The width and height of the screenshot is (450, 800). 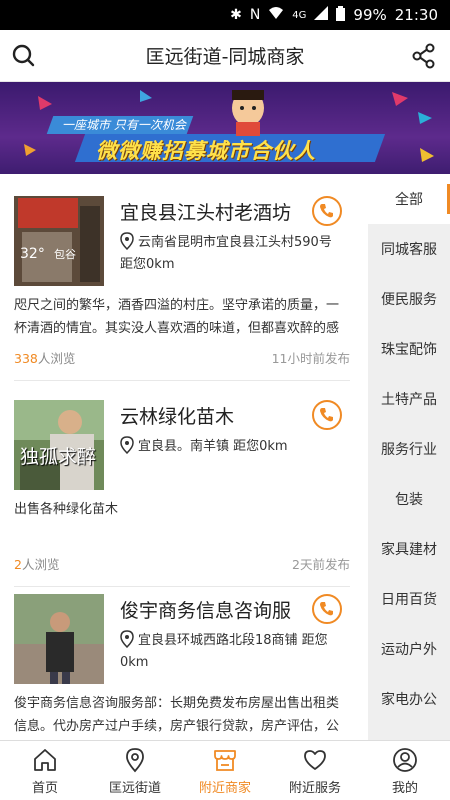 I want to click on store-icon, so click(x=225, y=760).